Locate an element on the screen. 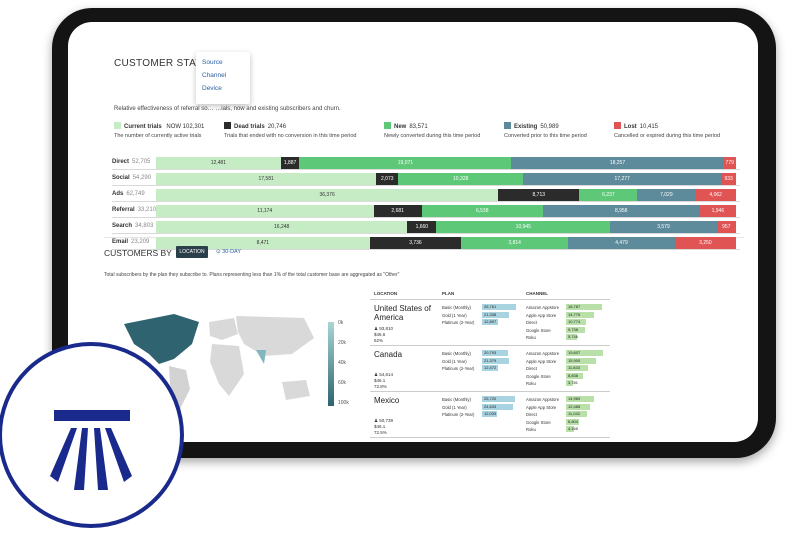 The width and height of the screenshot is (800, 550). channel-item: Amazon Appstore 14,969 is located at coordinates (566, 400).